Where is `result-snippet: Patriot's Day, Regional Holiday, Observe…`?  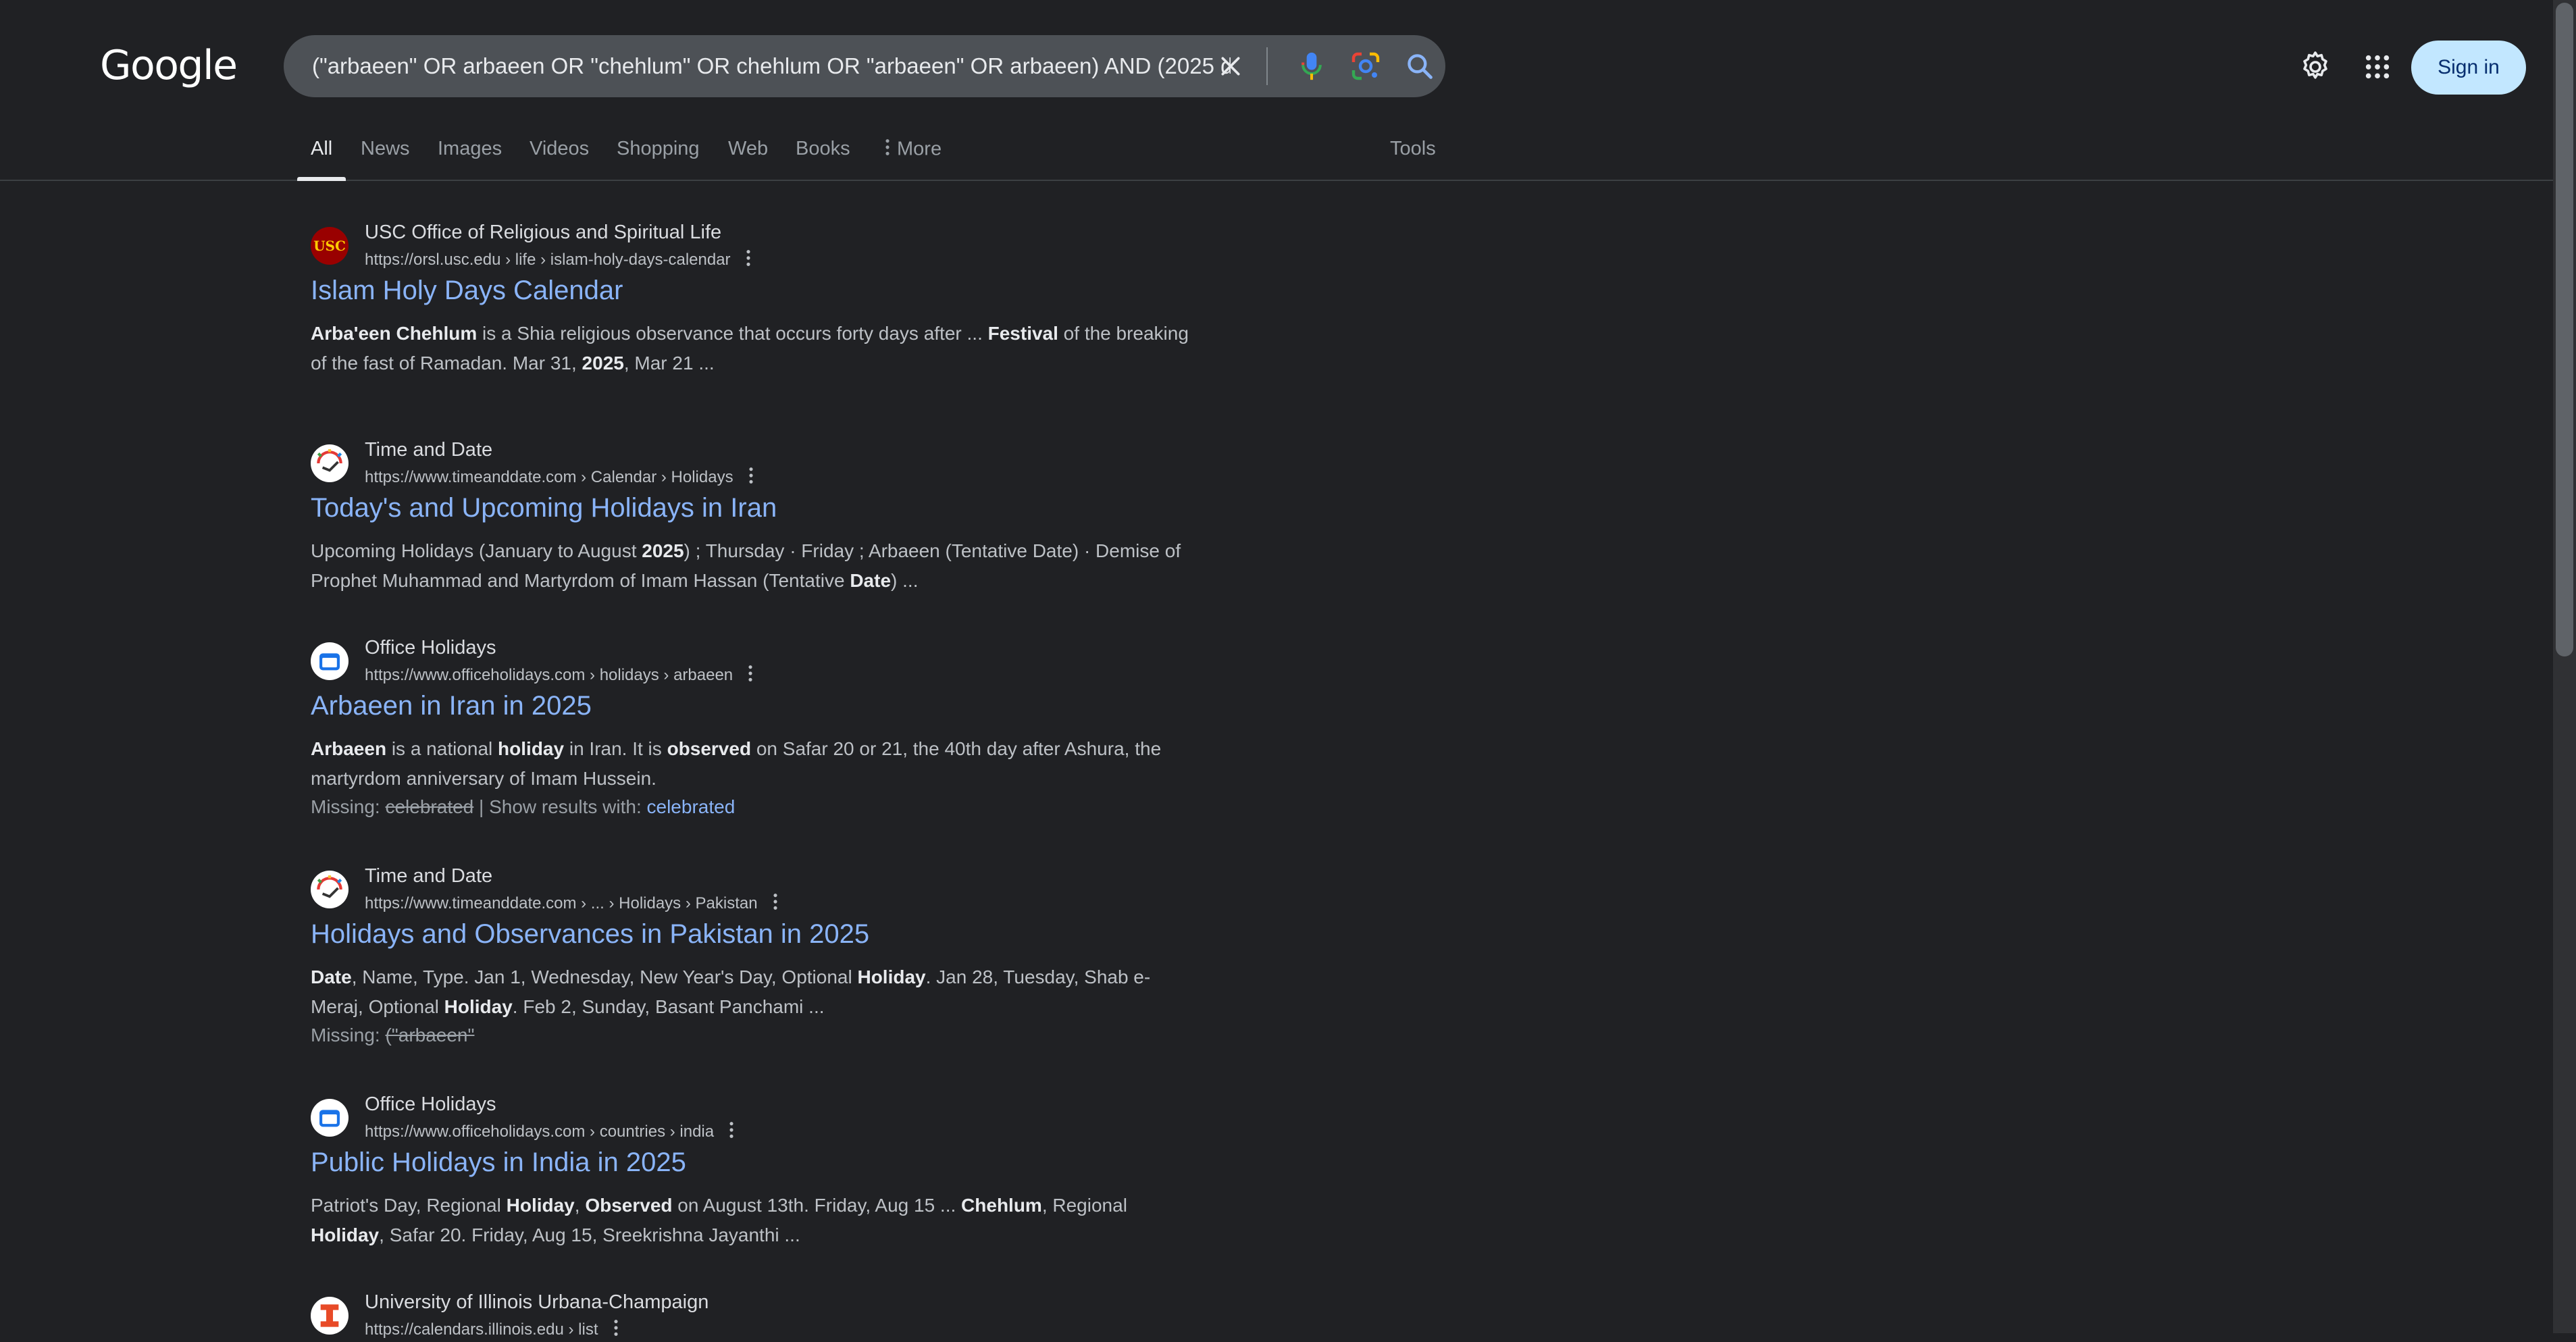 result-snippet: Patriot's Day, Regional Holiday, Observe… is located at coordinates (719, 1220).